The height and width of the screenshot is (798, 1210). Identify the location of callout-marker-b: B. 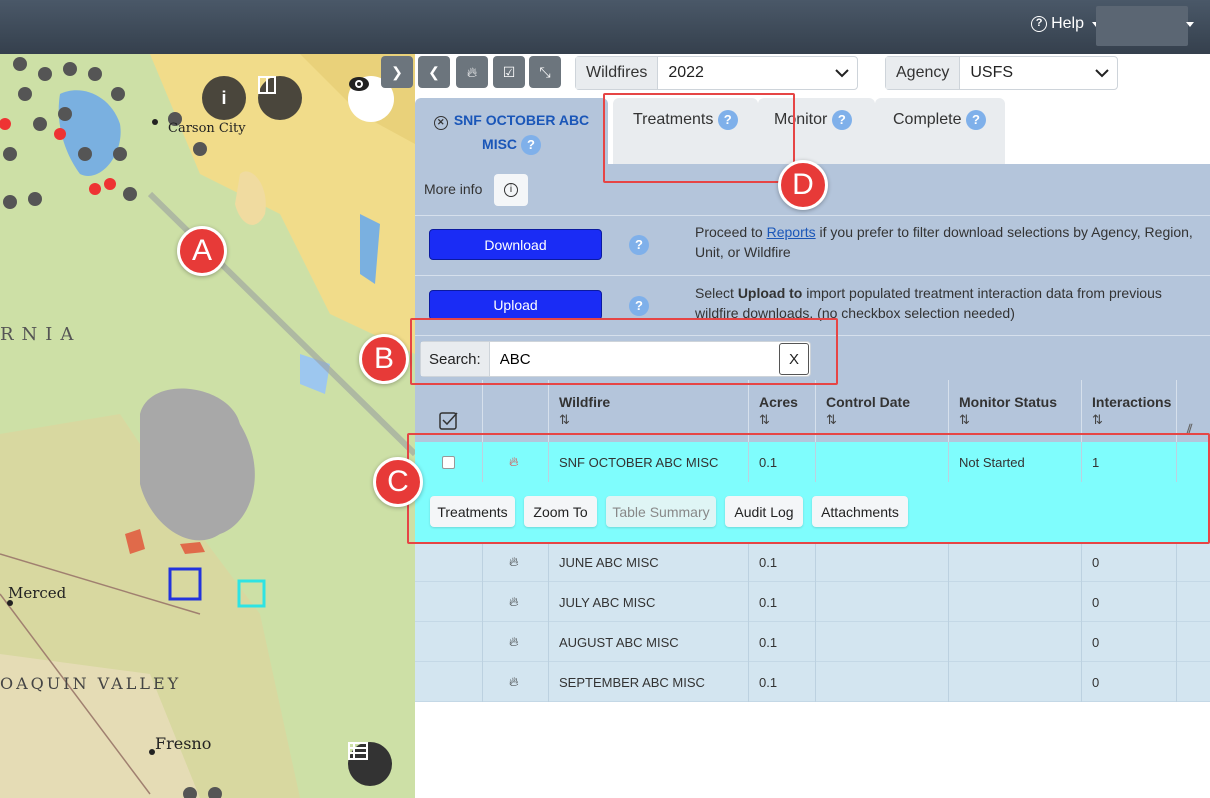
(384, 359).